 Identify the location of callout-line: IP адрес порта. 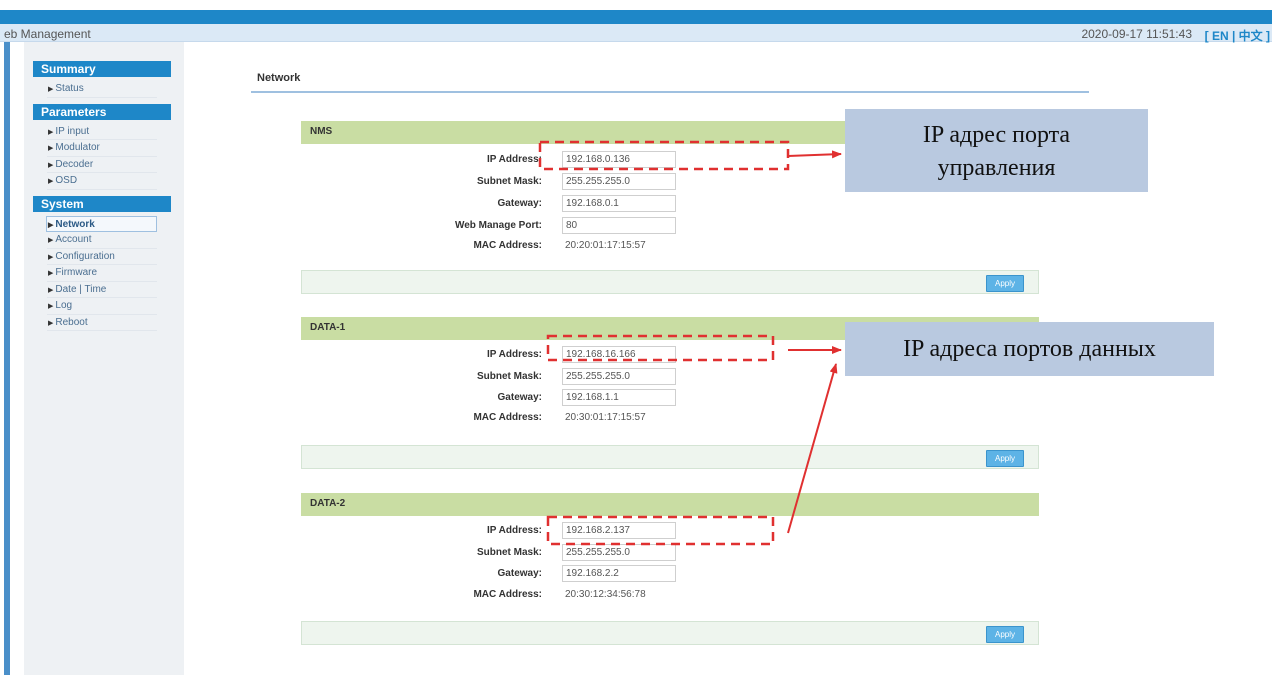
(996, 135).